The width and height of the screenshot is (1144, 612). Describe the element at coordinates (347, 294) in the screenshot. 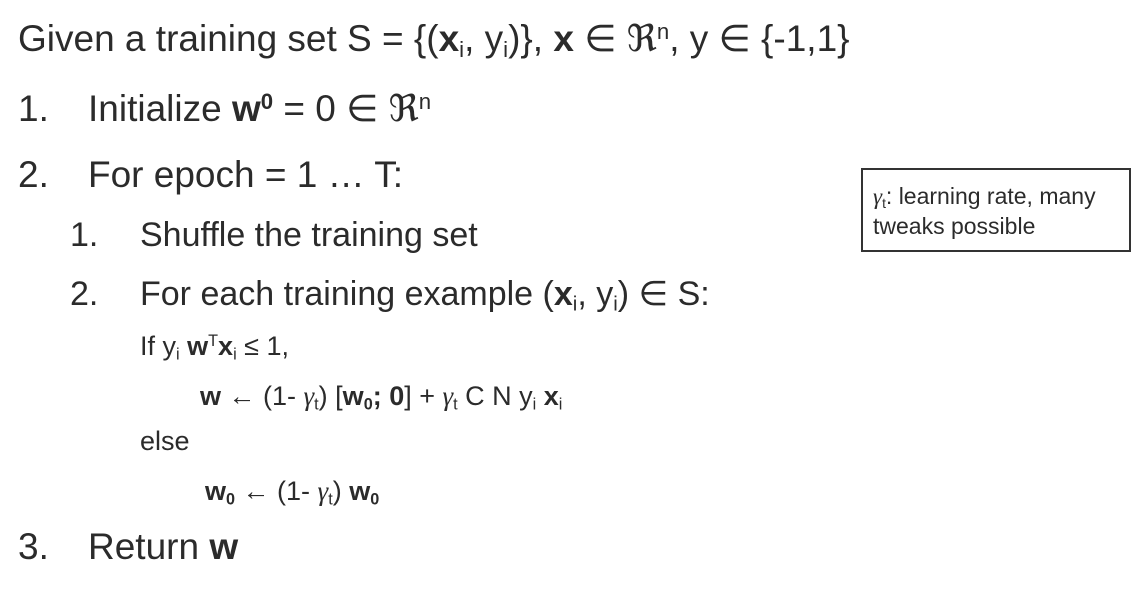

I see `step-text: For each training example (` at that location.